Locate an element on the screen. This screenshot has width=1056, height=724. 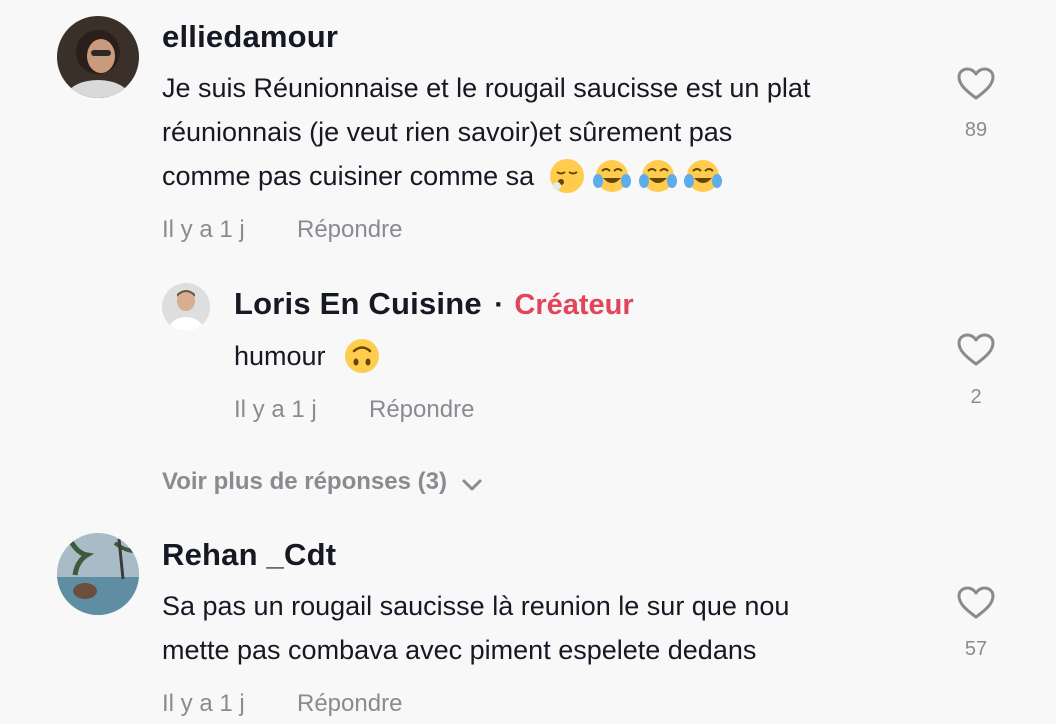
like-count: 2 is located at coordinates (976, 397).